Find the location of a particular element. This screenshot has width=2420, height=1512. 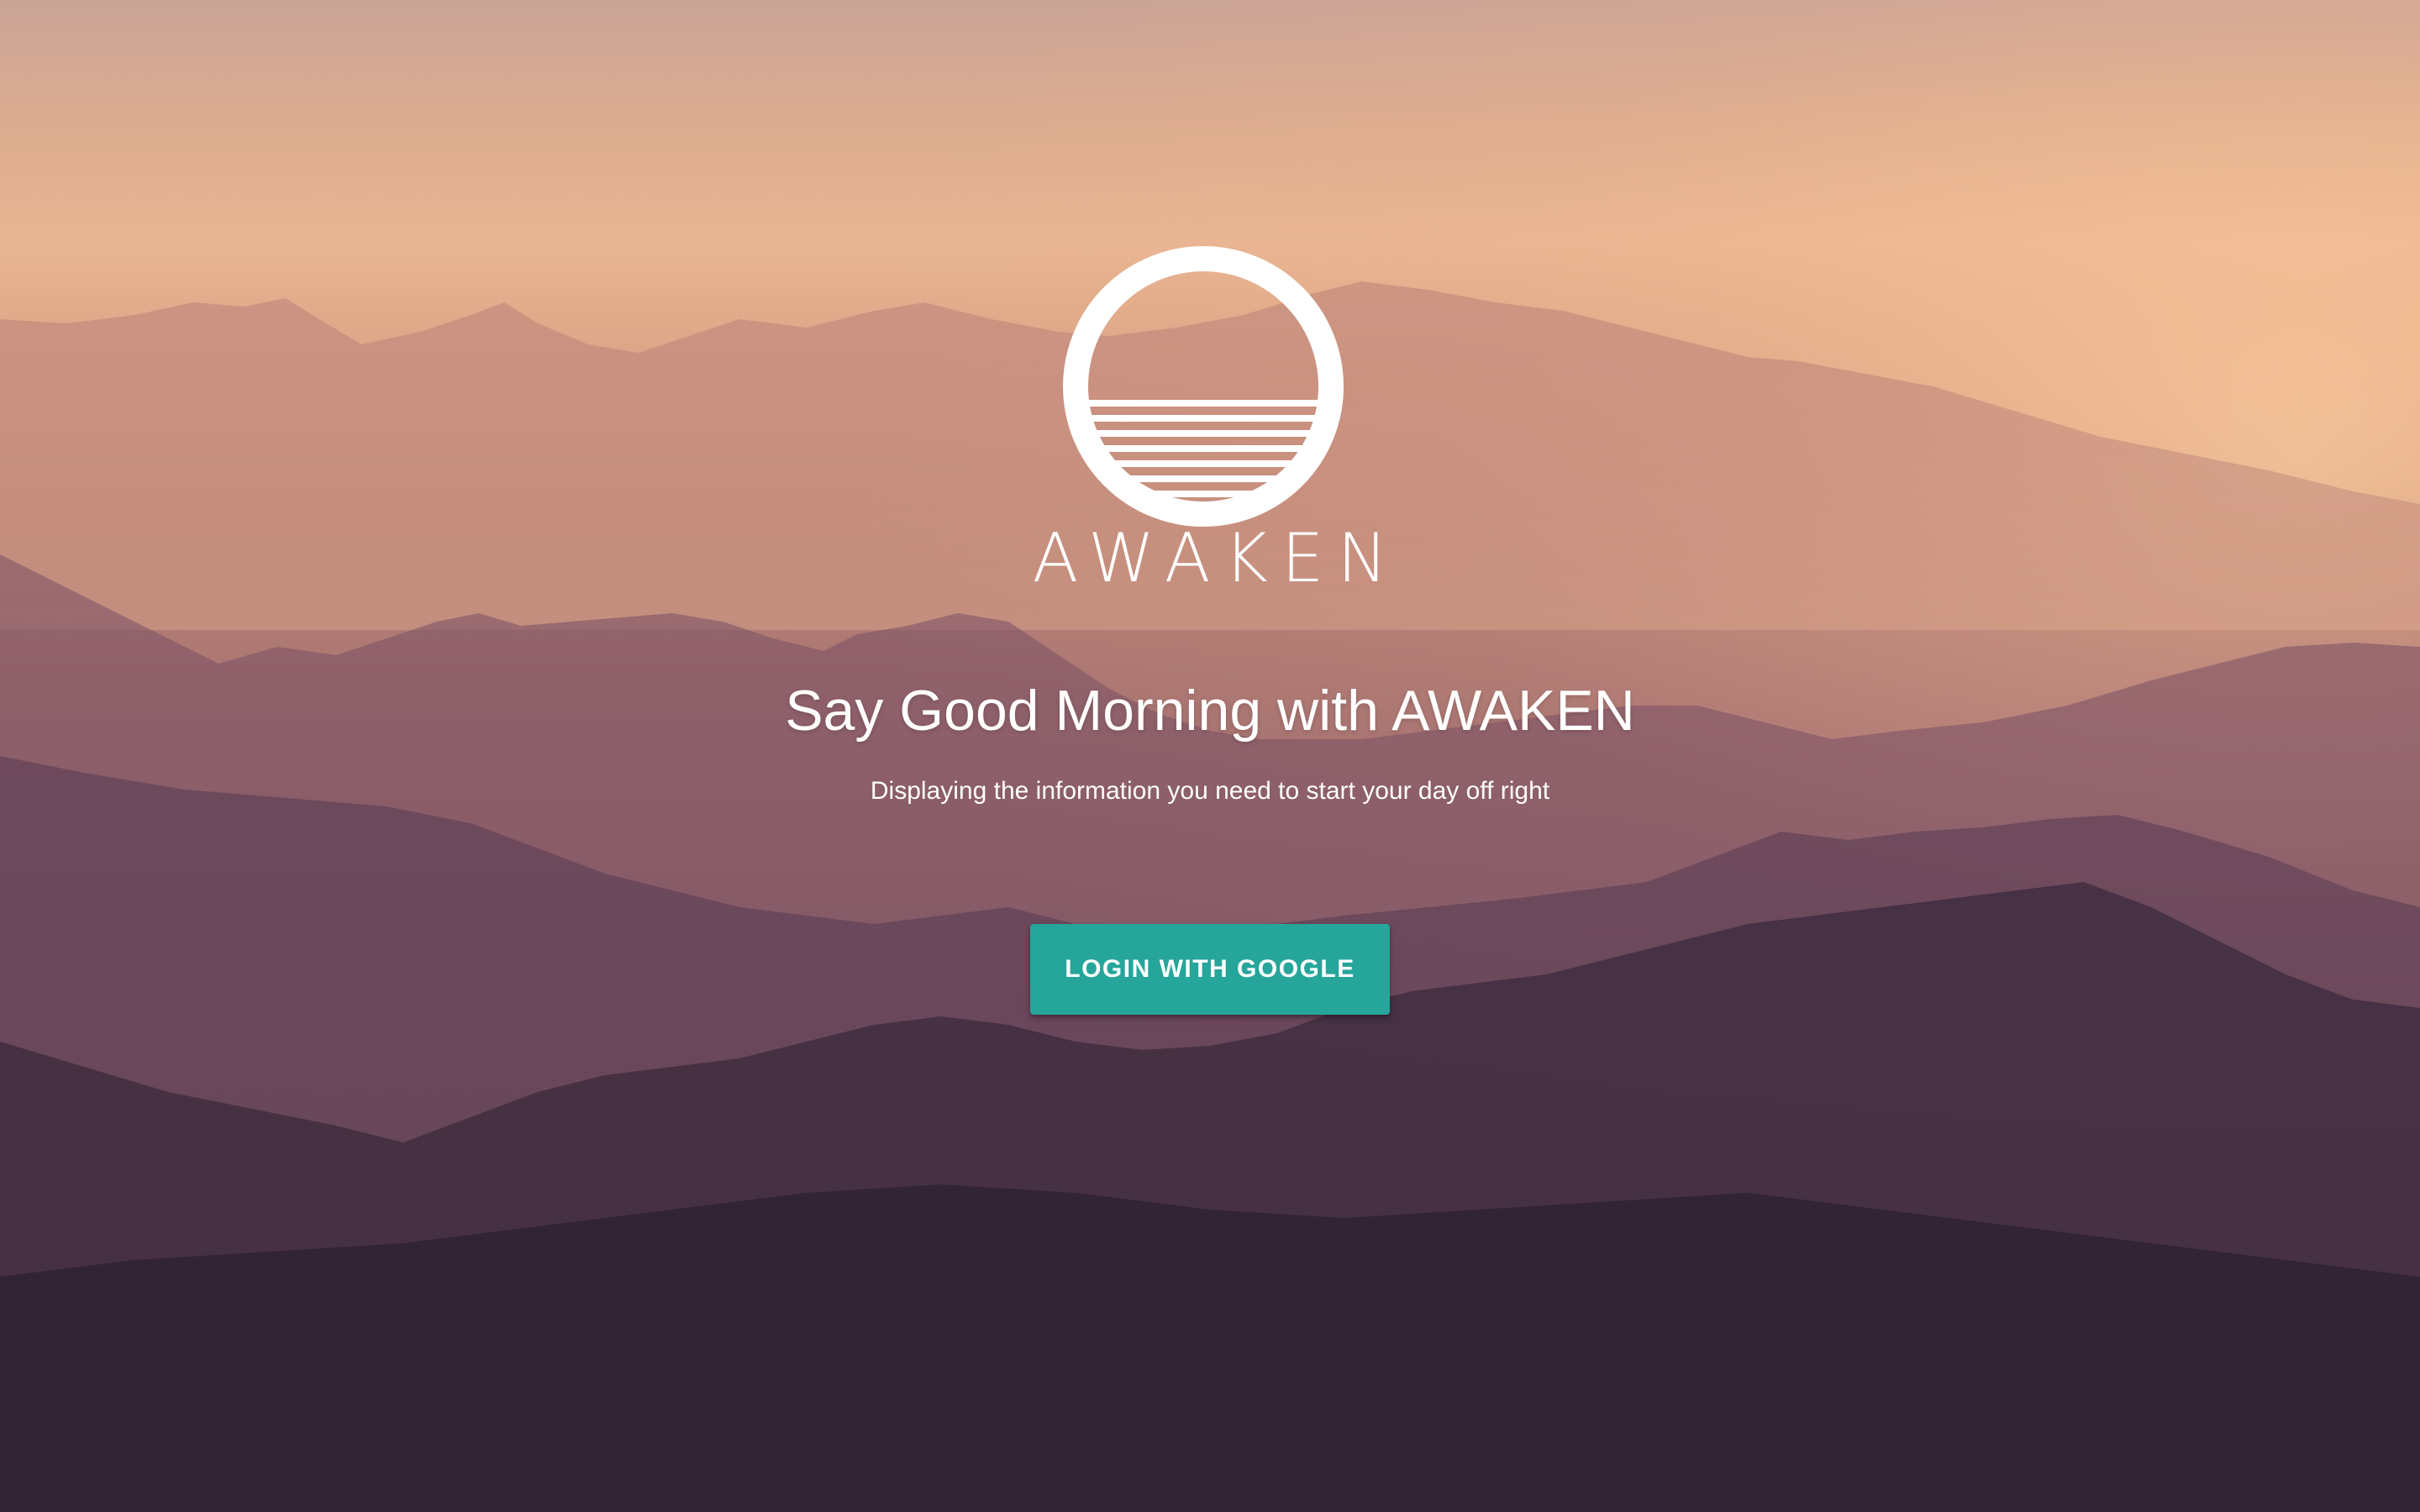

app-wordmark: AWAKEN is located at coordinates (1217, 558).